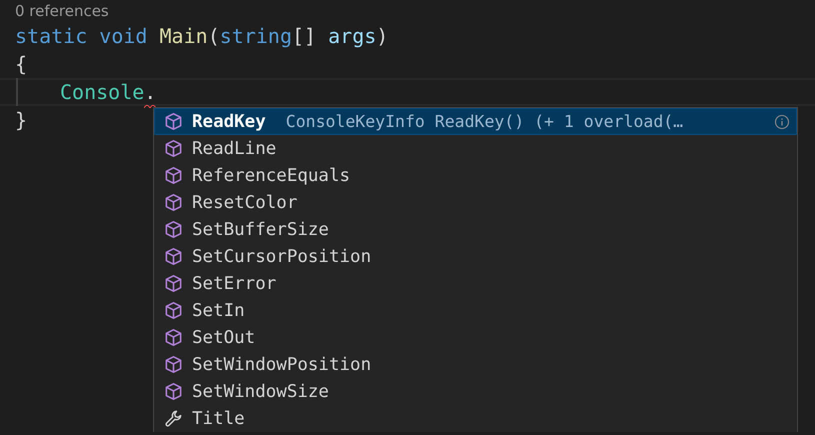  I want to click on code-line: Console., so click(108, 92).